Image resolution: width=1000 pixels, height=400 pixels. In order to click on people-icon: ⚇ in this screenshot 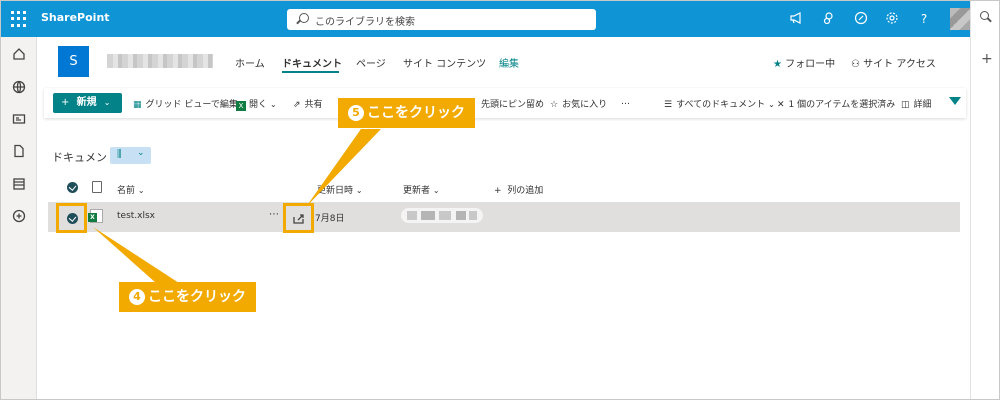, I will do `click(855, 64)`.